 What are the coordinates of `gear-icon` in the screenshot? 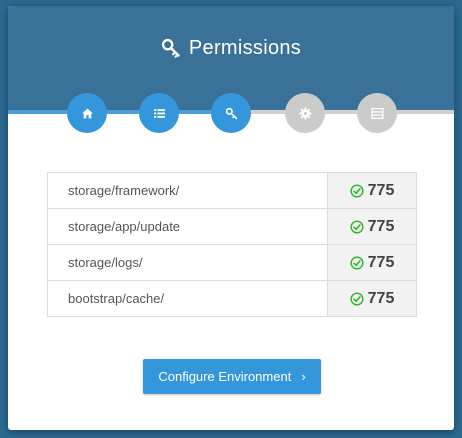 It's located at (305, 113).